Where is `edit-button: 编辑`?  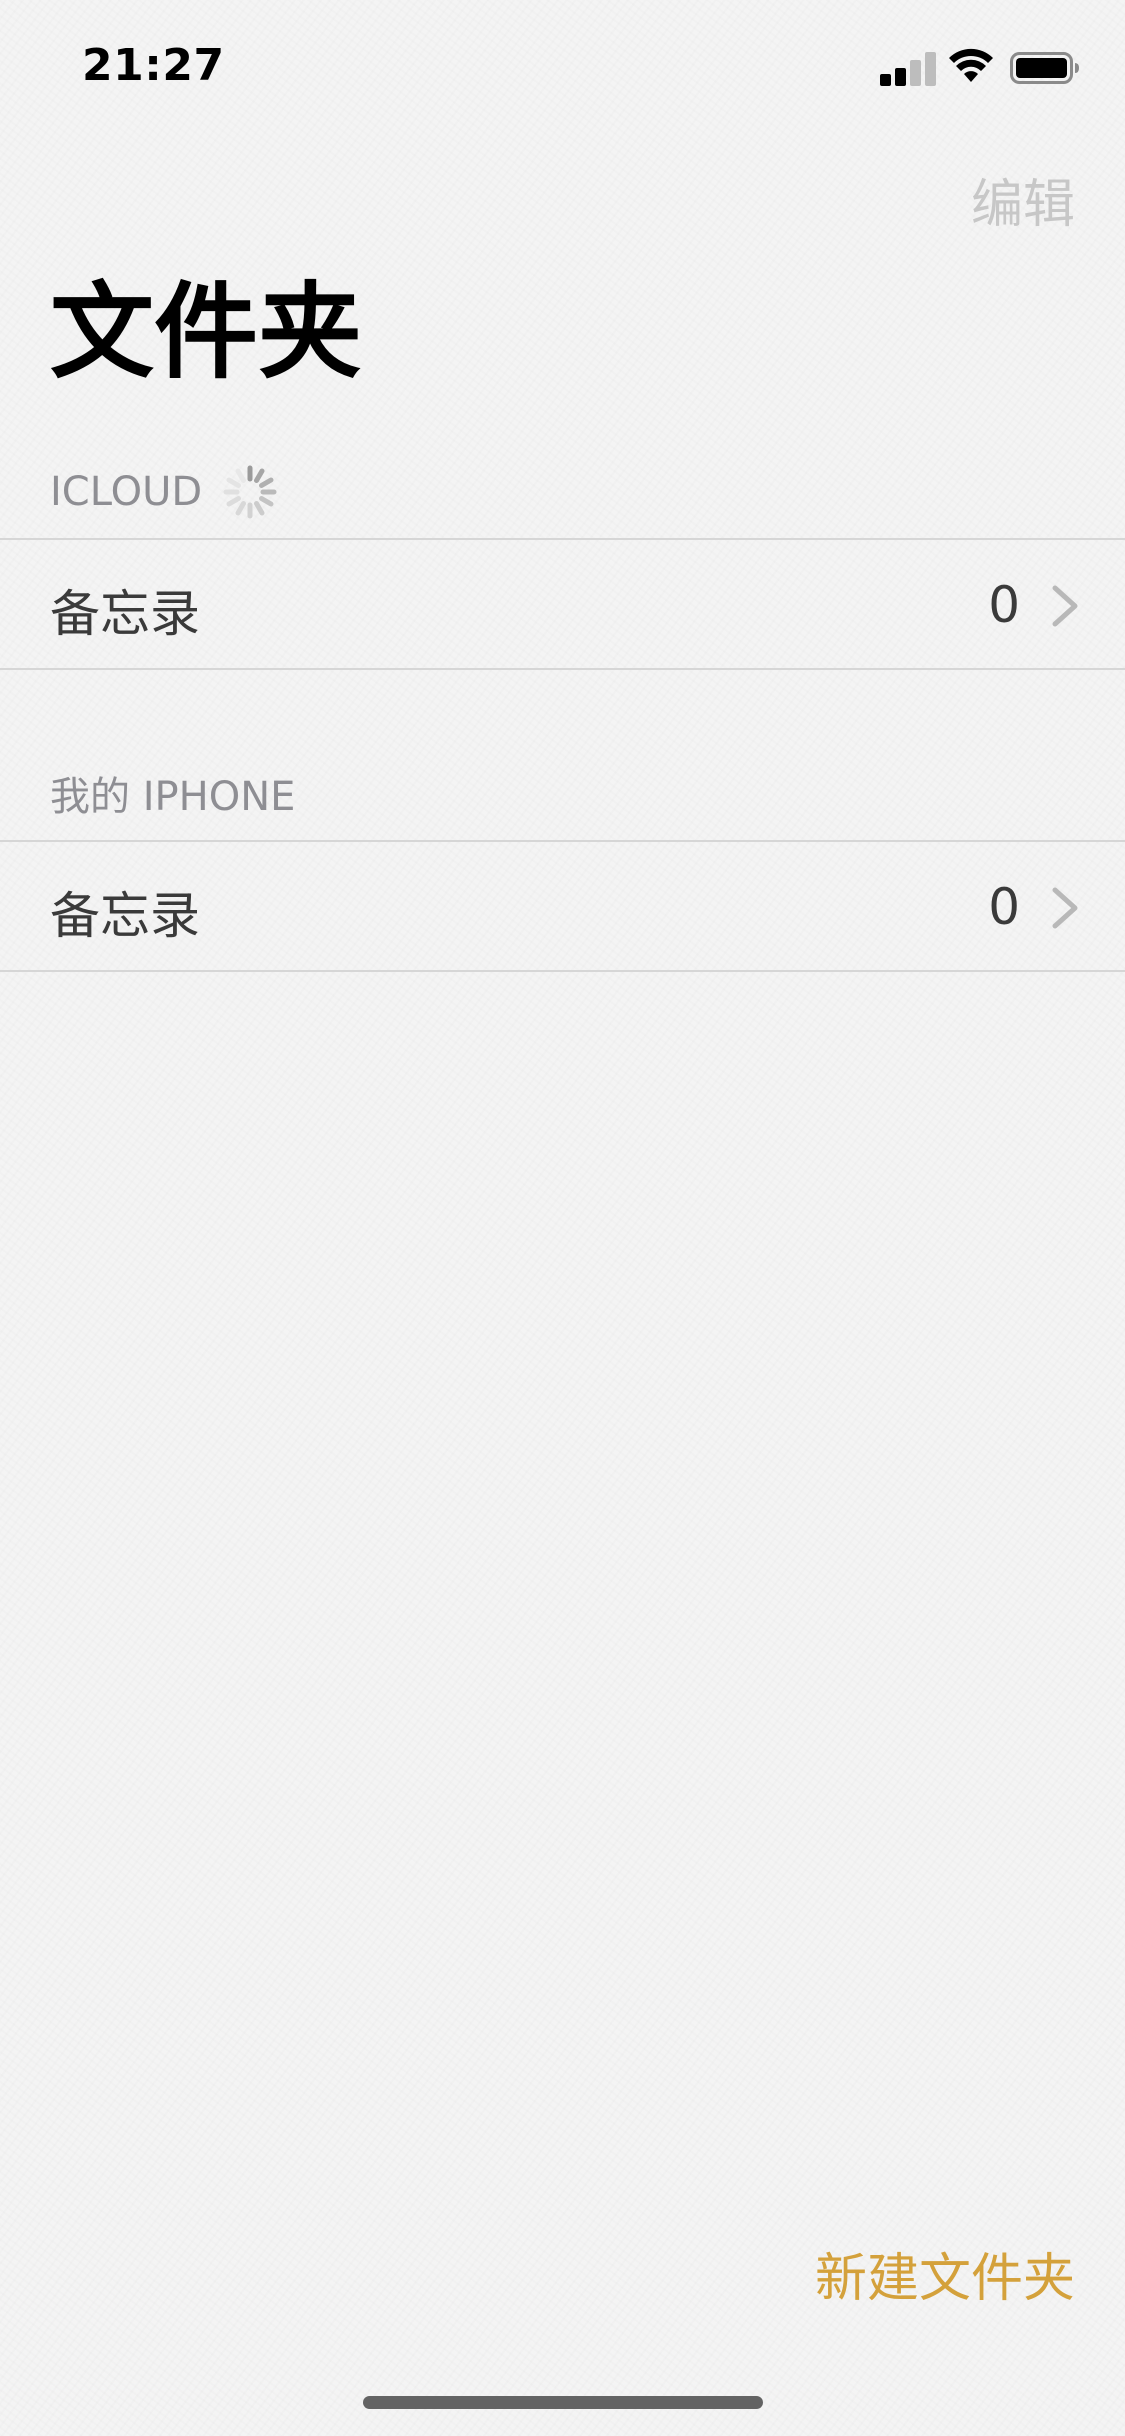 edit-button: 编辑 is located at coordinates (1023, 199).